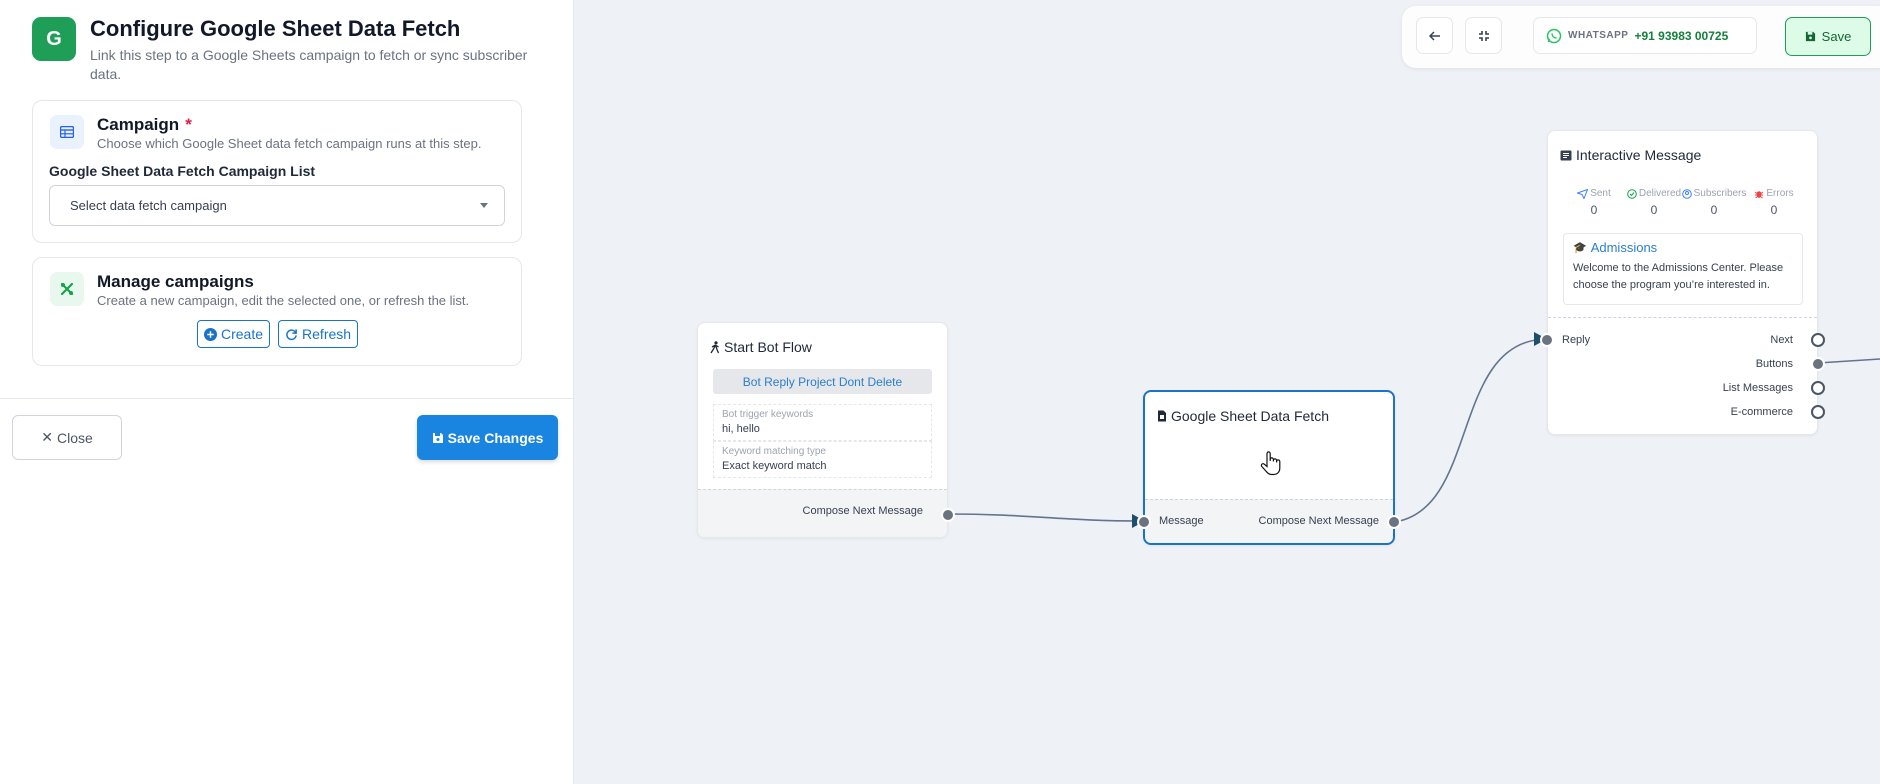 This screenshot has height=784, width=1880. I want to click on user-circle-icon, so click(1686, 193).